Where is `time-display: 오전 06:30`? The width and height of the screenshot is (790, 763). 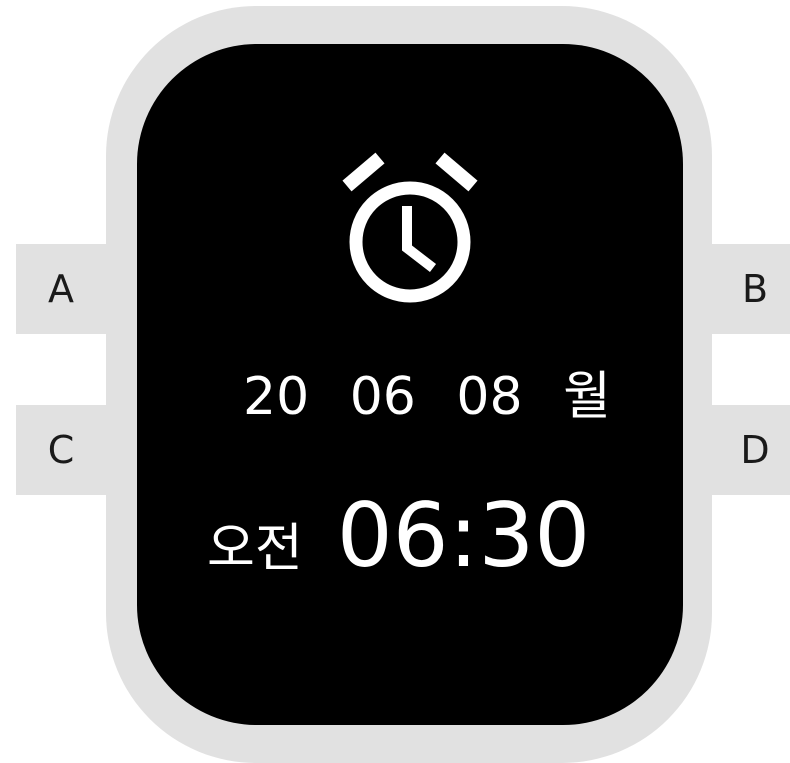 time-display: 오전 06:30 is located at coordinates (398, 535).